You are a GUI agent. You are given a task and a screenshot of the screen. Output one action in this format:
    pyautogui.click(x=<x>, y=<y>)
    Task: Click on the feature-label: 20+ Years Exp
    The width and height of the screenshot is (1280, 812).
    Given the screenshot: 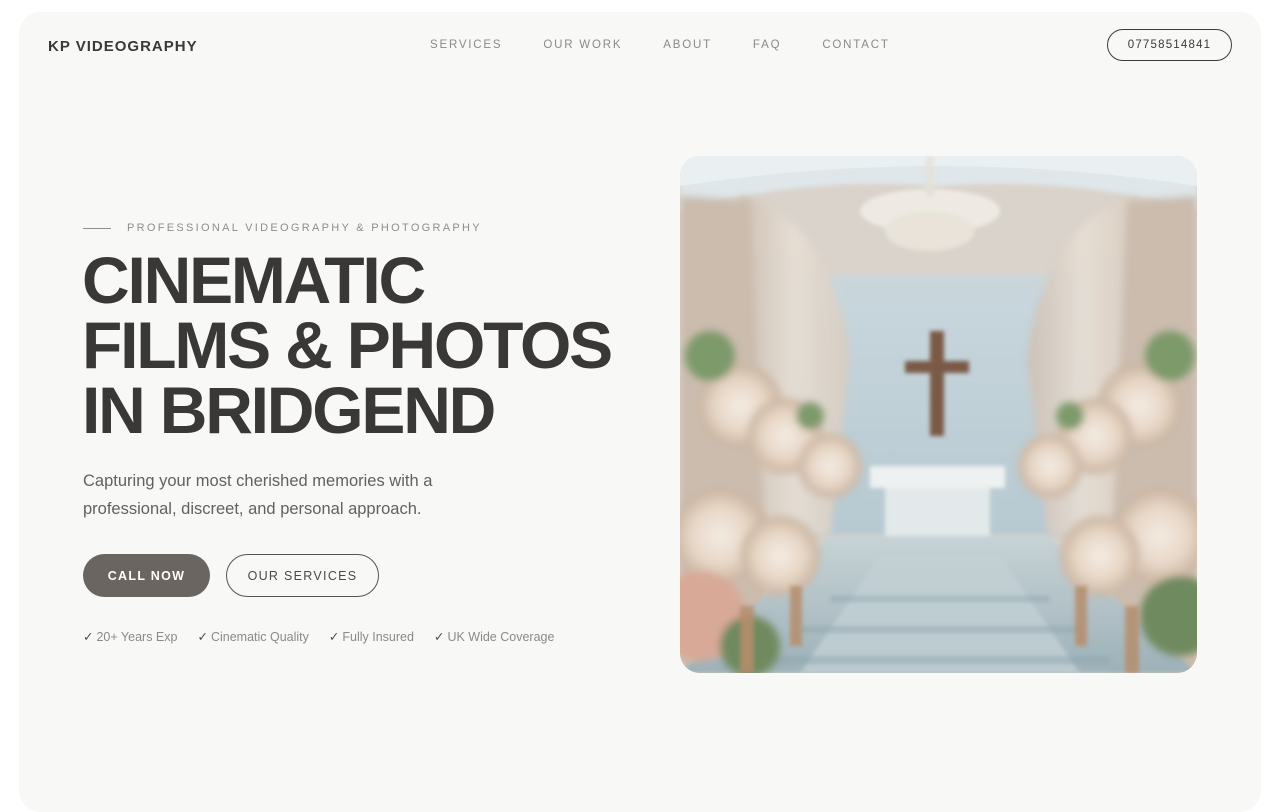 What is the action you would take?
    pyautogui.click(x=137, y=637)
    